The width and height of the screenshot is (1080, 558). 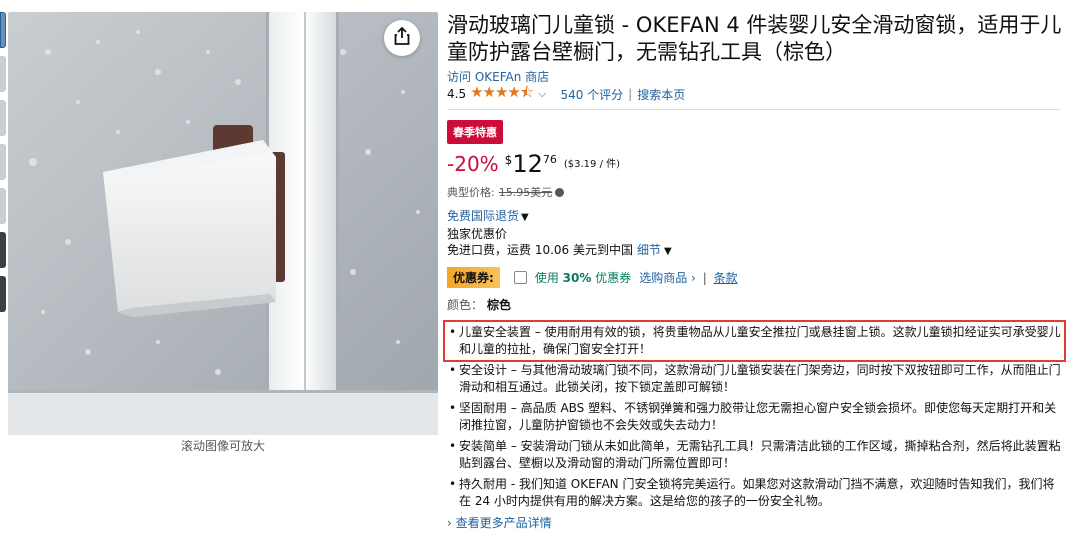 What do you see at coordinates (540, 250) in the screenshot?
I see `shipping-text: 免进口费，运费 10.06 美元到中国` at bounding box center [540, 250].